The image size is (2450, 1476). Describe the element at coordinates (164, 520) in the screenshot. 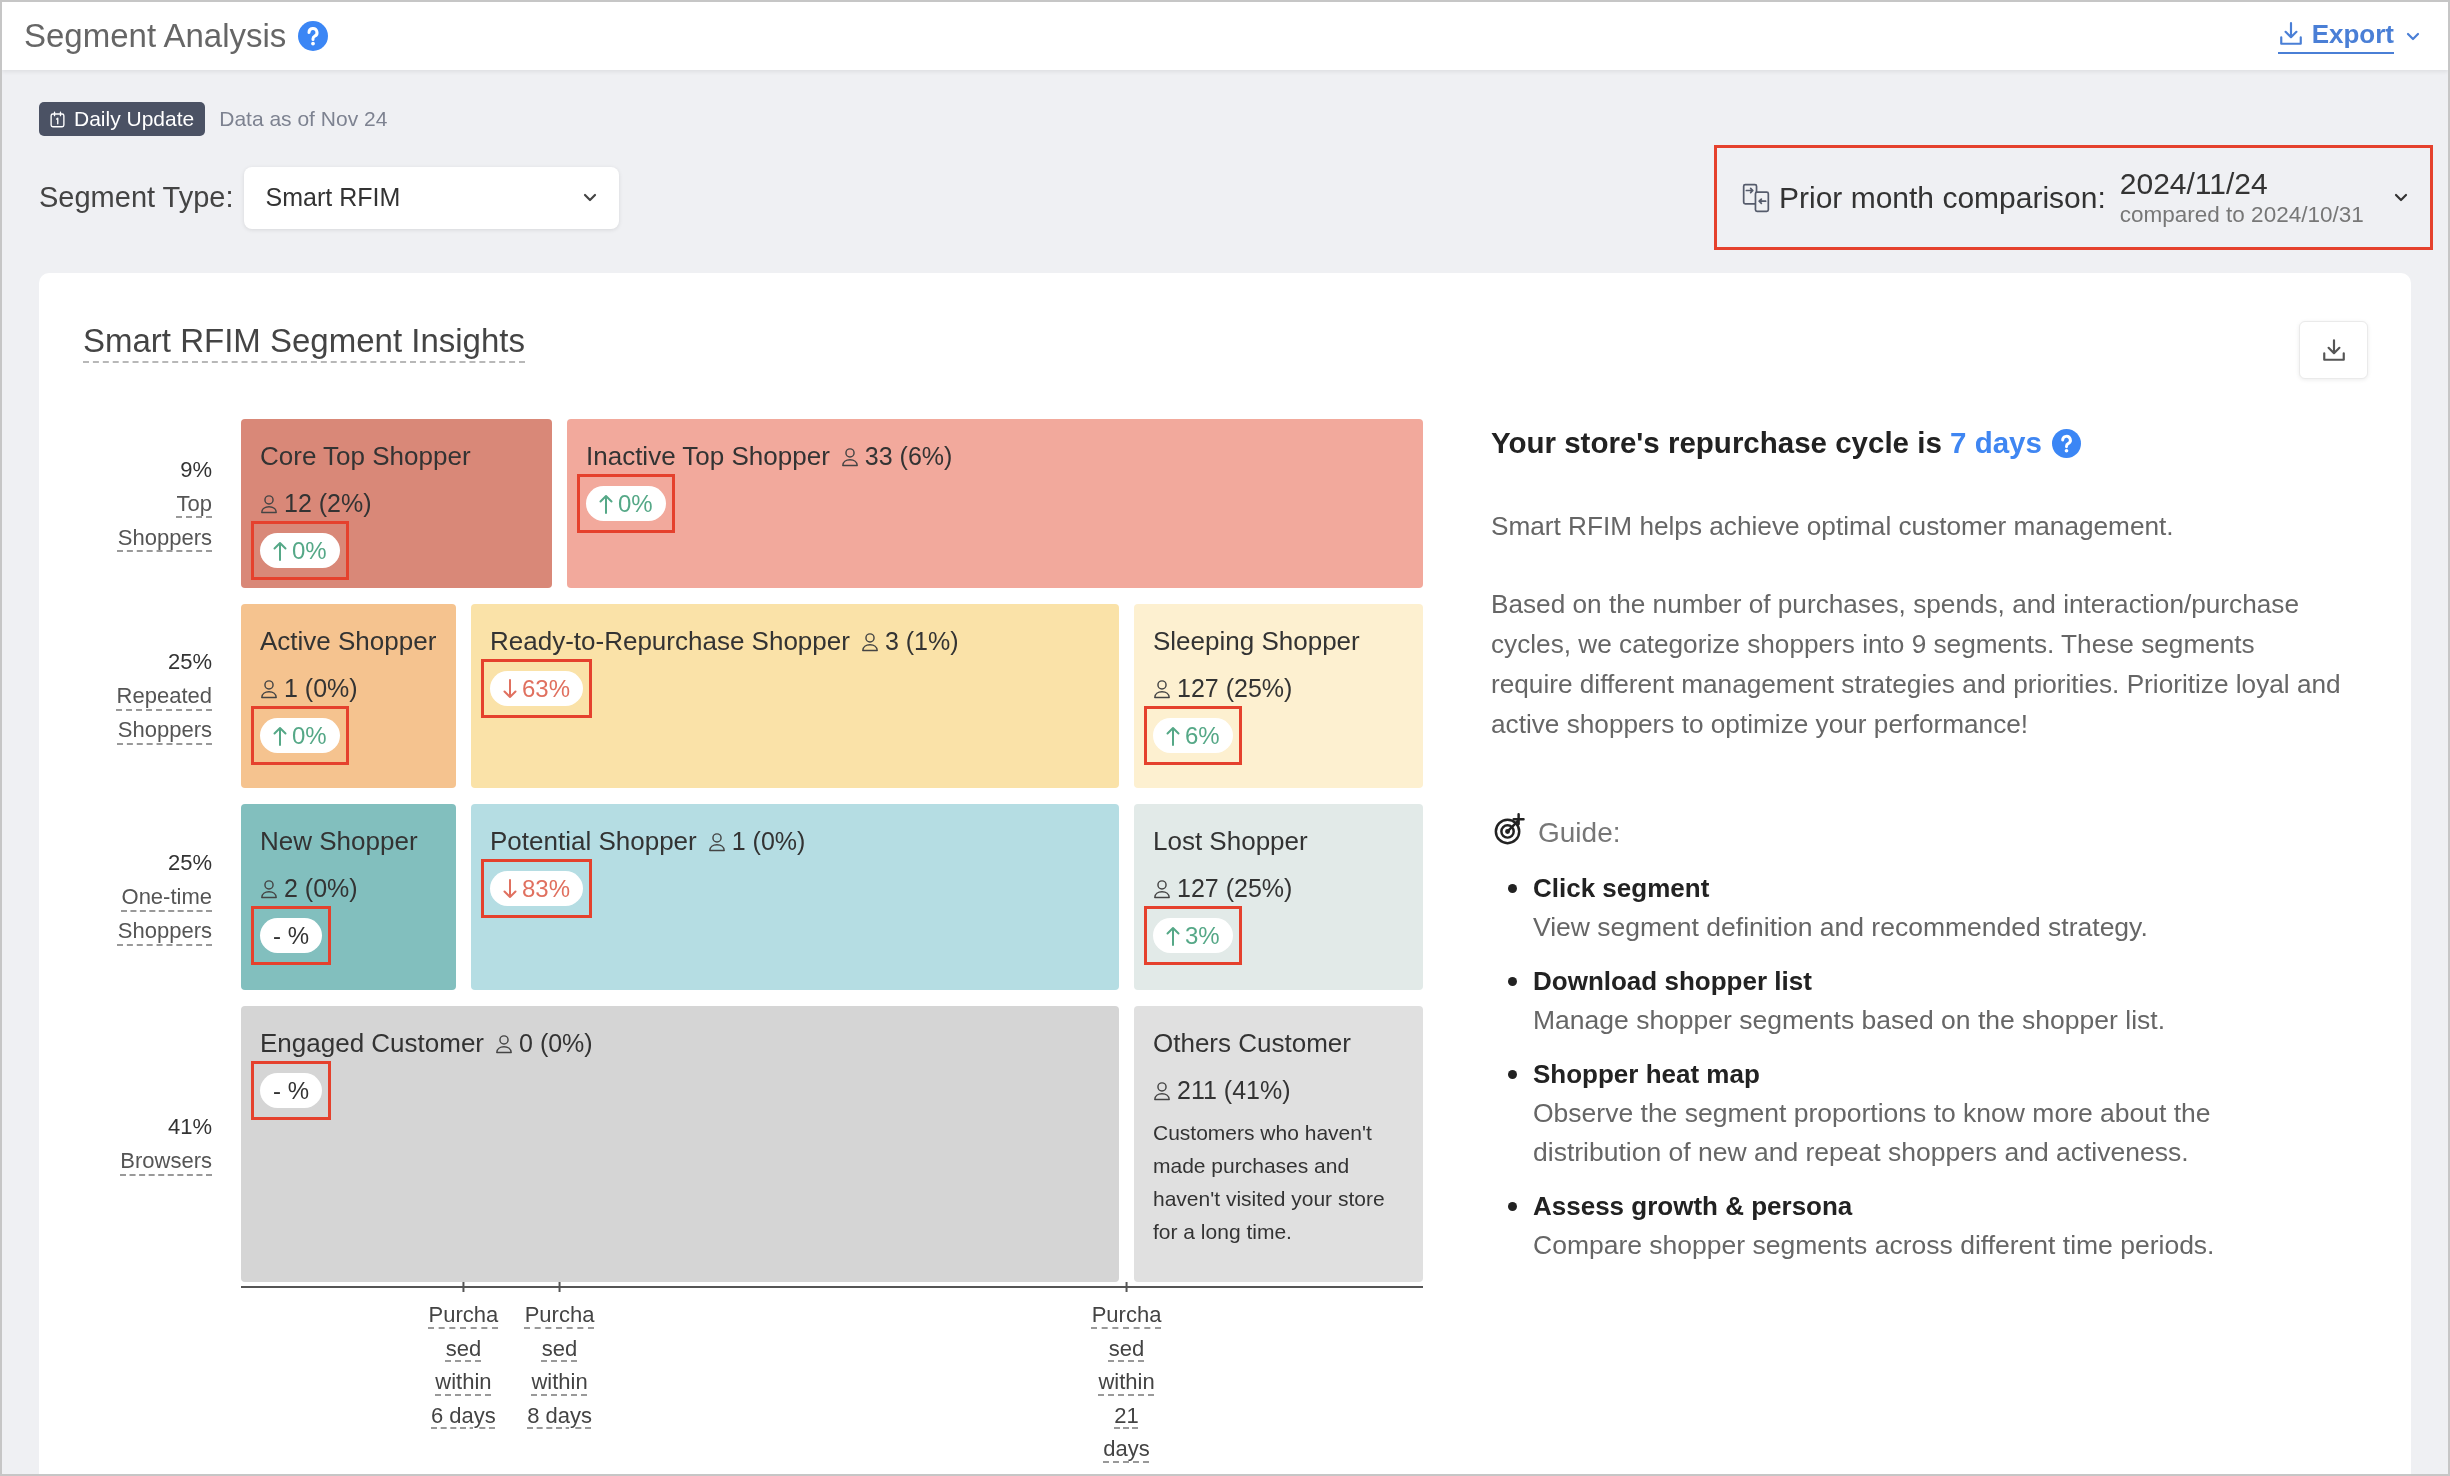

I see `row-label: Top Shoppers` at that location.